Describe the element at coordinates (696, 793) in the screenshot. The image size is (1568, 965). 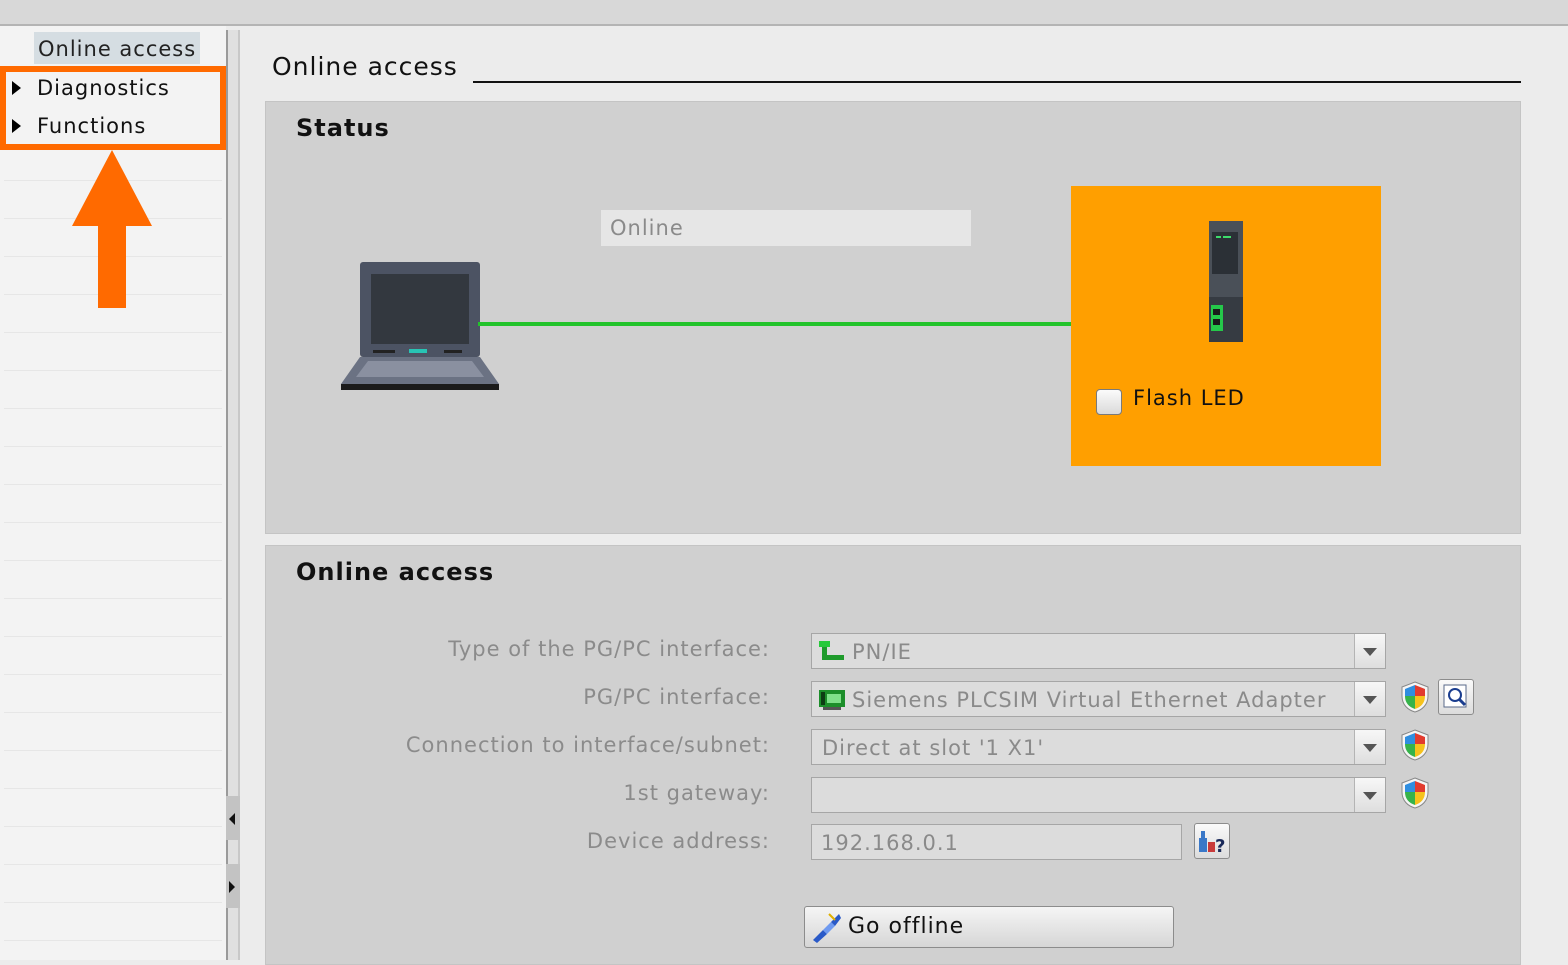
I see `gateway-label: 1st gateway:` at that location.